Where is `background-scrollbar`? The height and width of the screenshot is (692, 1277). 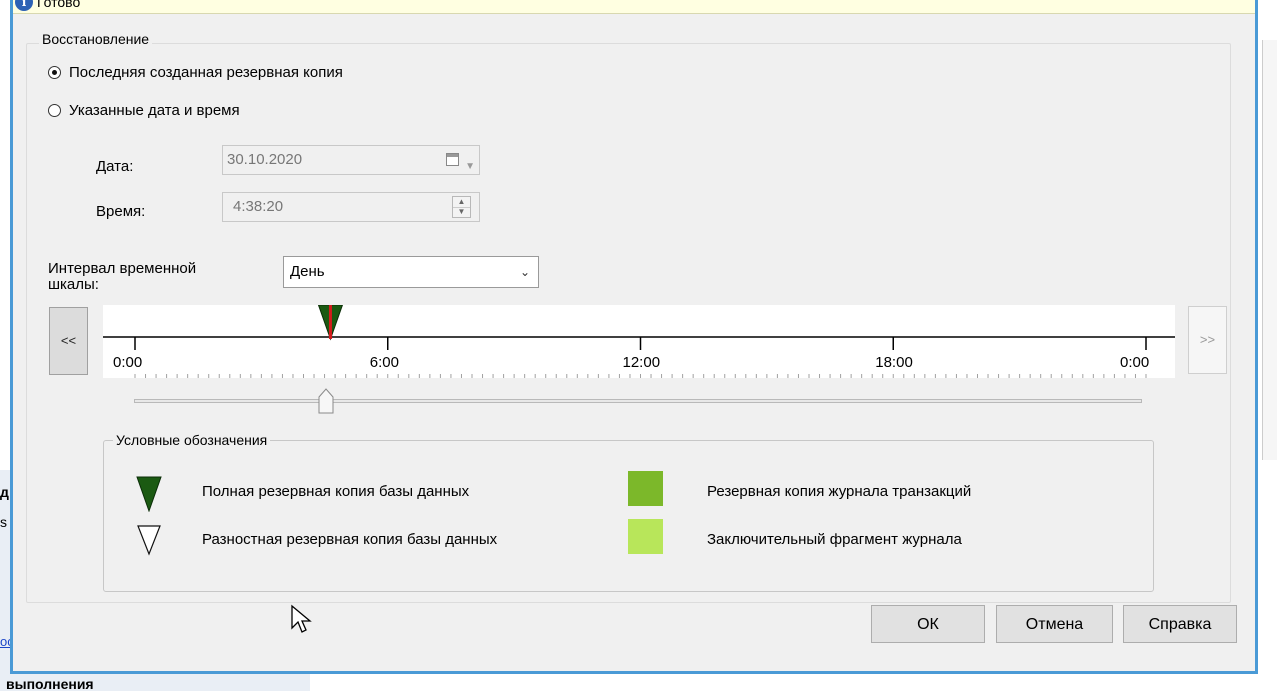
background-scrollbar is located at coordinates (1269, 250).